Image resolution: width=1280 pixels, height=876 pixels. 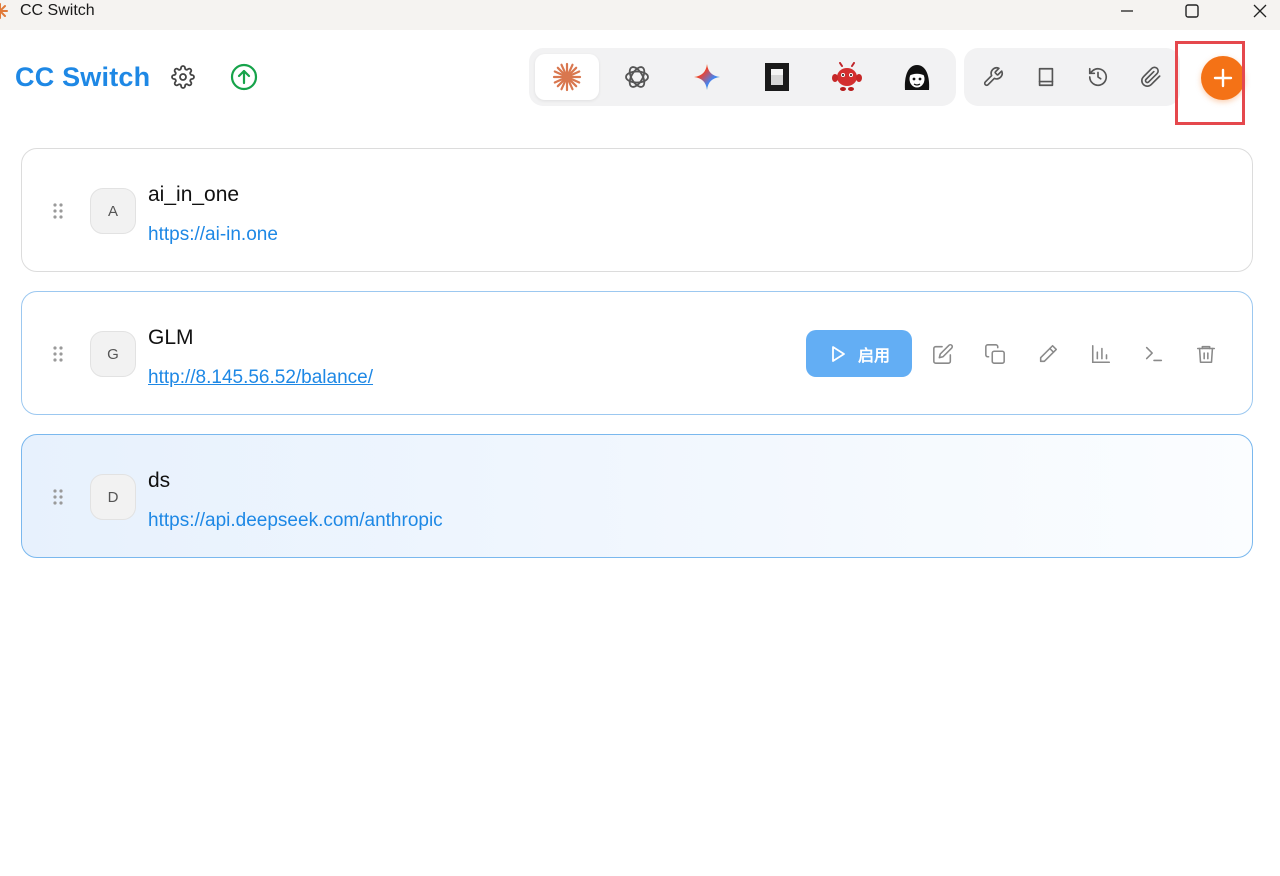 I want to click on update-button, so click(x=244, y=77).